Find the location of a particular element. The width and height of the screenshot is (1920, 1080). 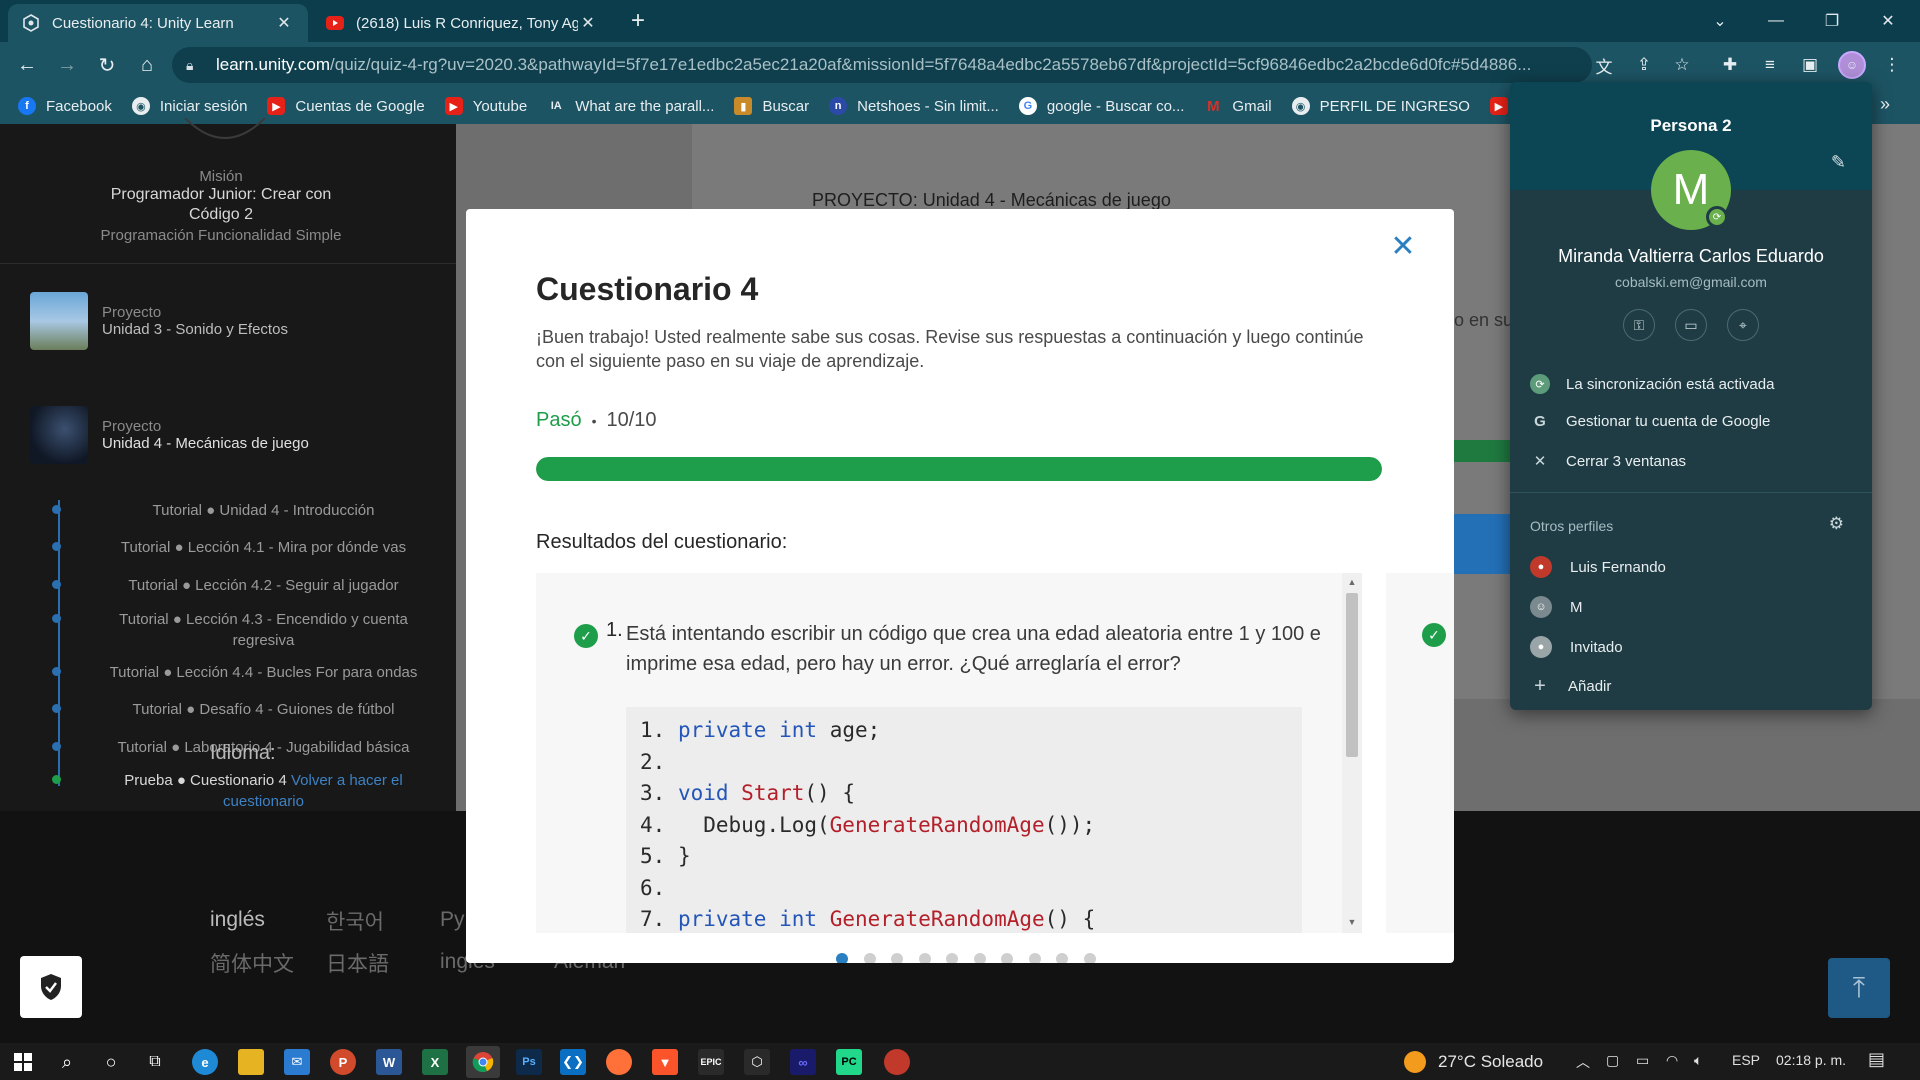

clock: 02:18 p. m. is located at coordinates (1811, 1060).